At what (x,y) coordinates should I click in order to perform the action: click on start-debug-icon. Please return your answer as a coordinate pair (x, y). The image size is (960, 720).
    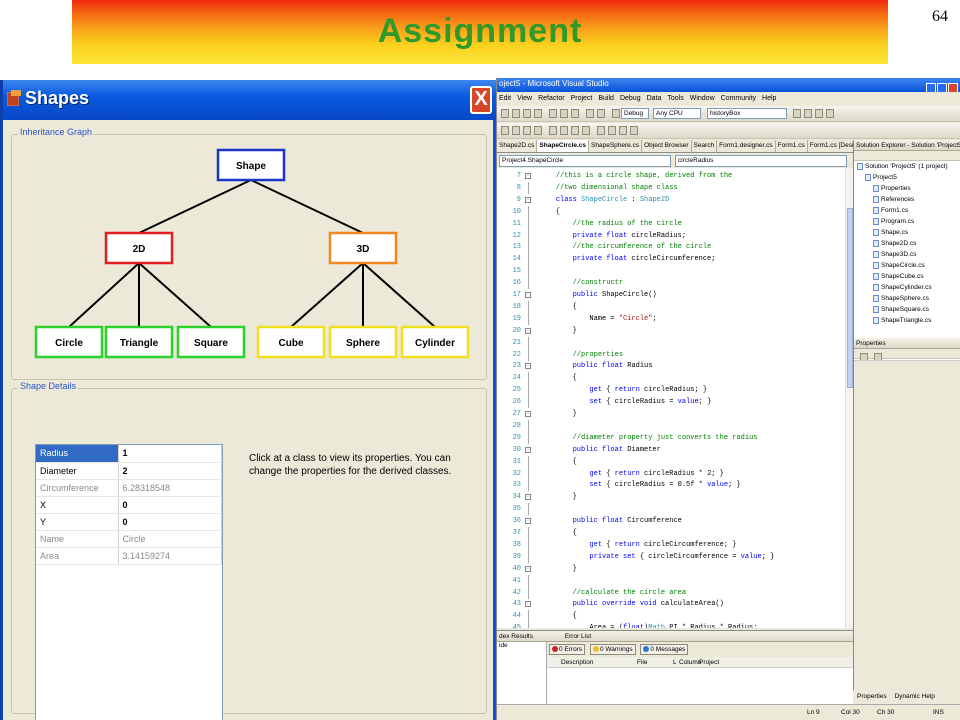
    Looking at the image, I should click on (616, 113).